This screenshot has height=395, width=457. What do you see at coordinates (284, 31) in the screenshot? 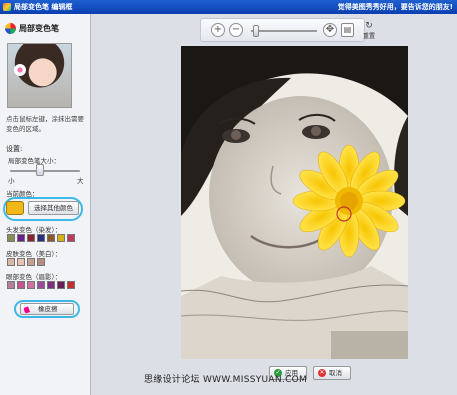
I see `zoom-track` at bounding box center [284, 31].